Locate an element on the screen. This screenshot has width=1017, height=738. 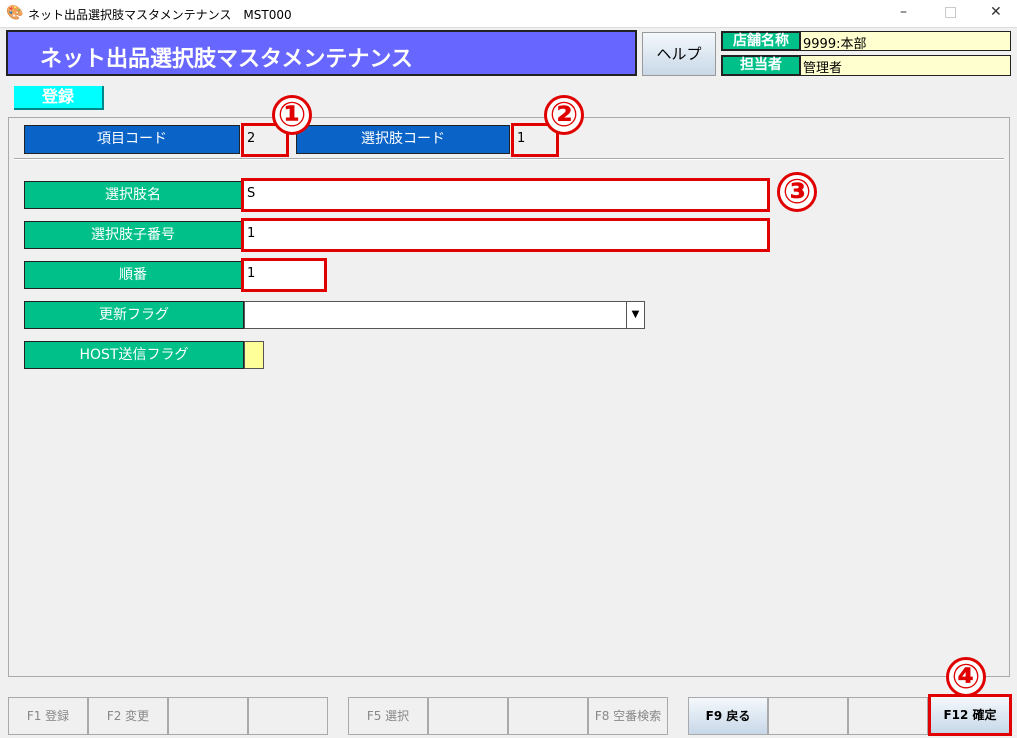
f2-button: F2 変更 is located at coordinates (128, 716).